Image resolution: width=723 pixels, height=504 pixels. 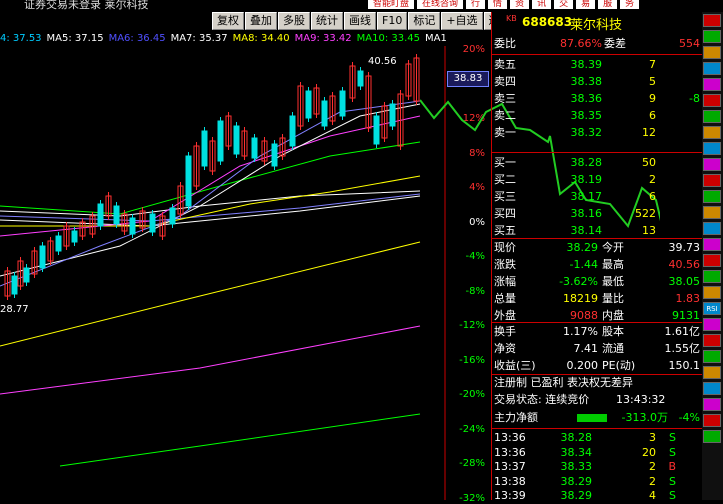 I want to click on sell-row: 卖四 38.38 5, so click(x=597, y=82).